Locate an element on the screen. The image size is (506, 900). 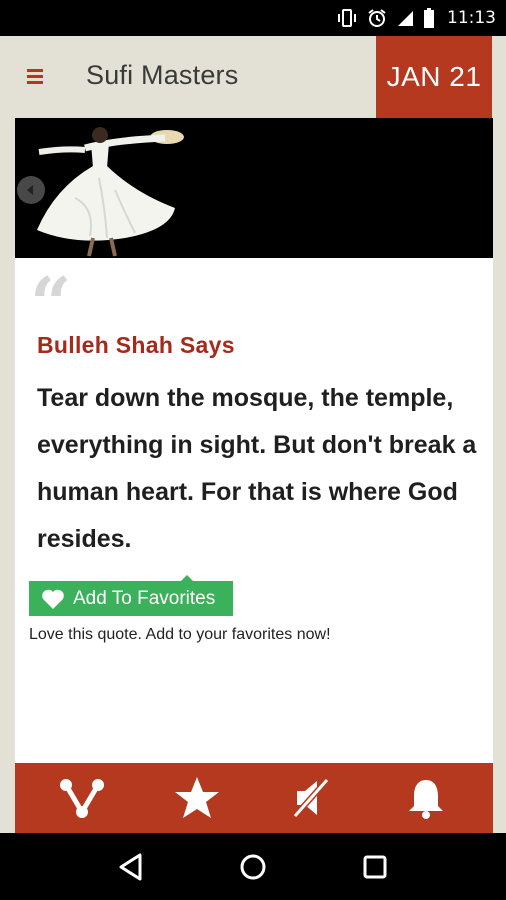
share-button is located at coordinates (82, 798).